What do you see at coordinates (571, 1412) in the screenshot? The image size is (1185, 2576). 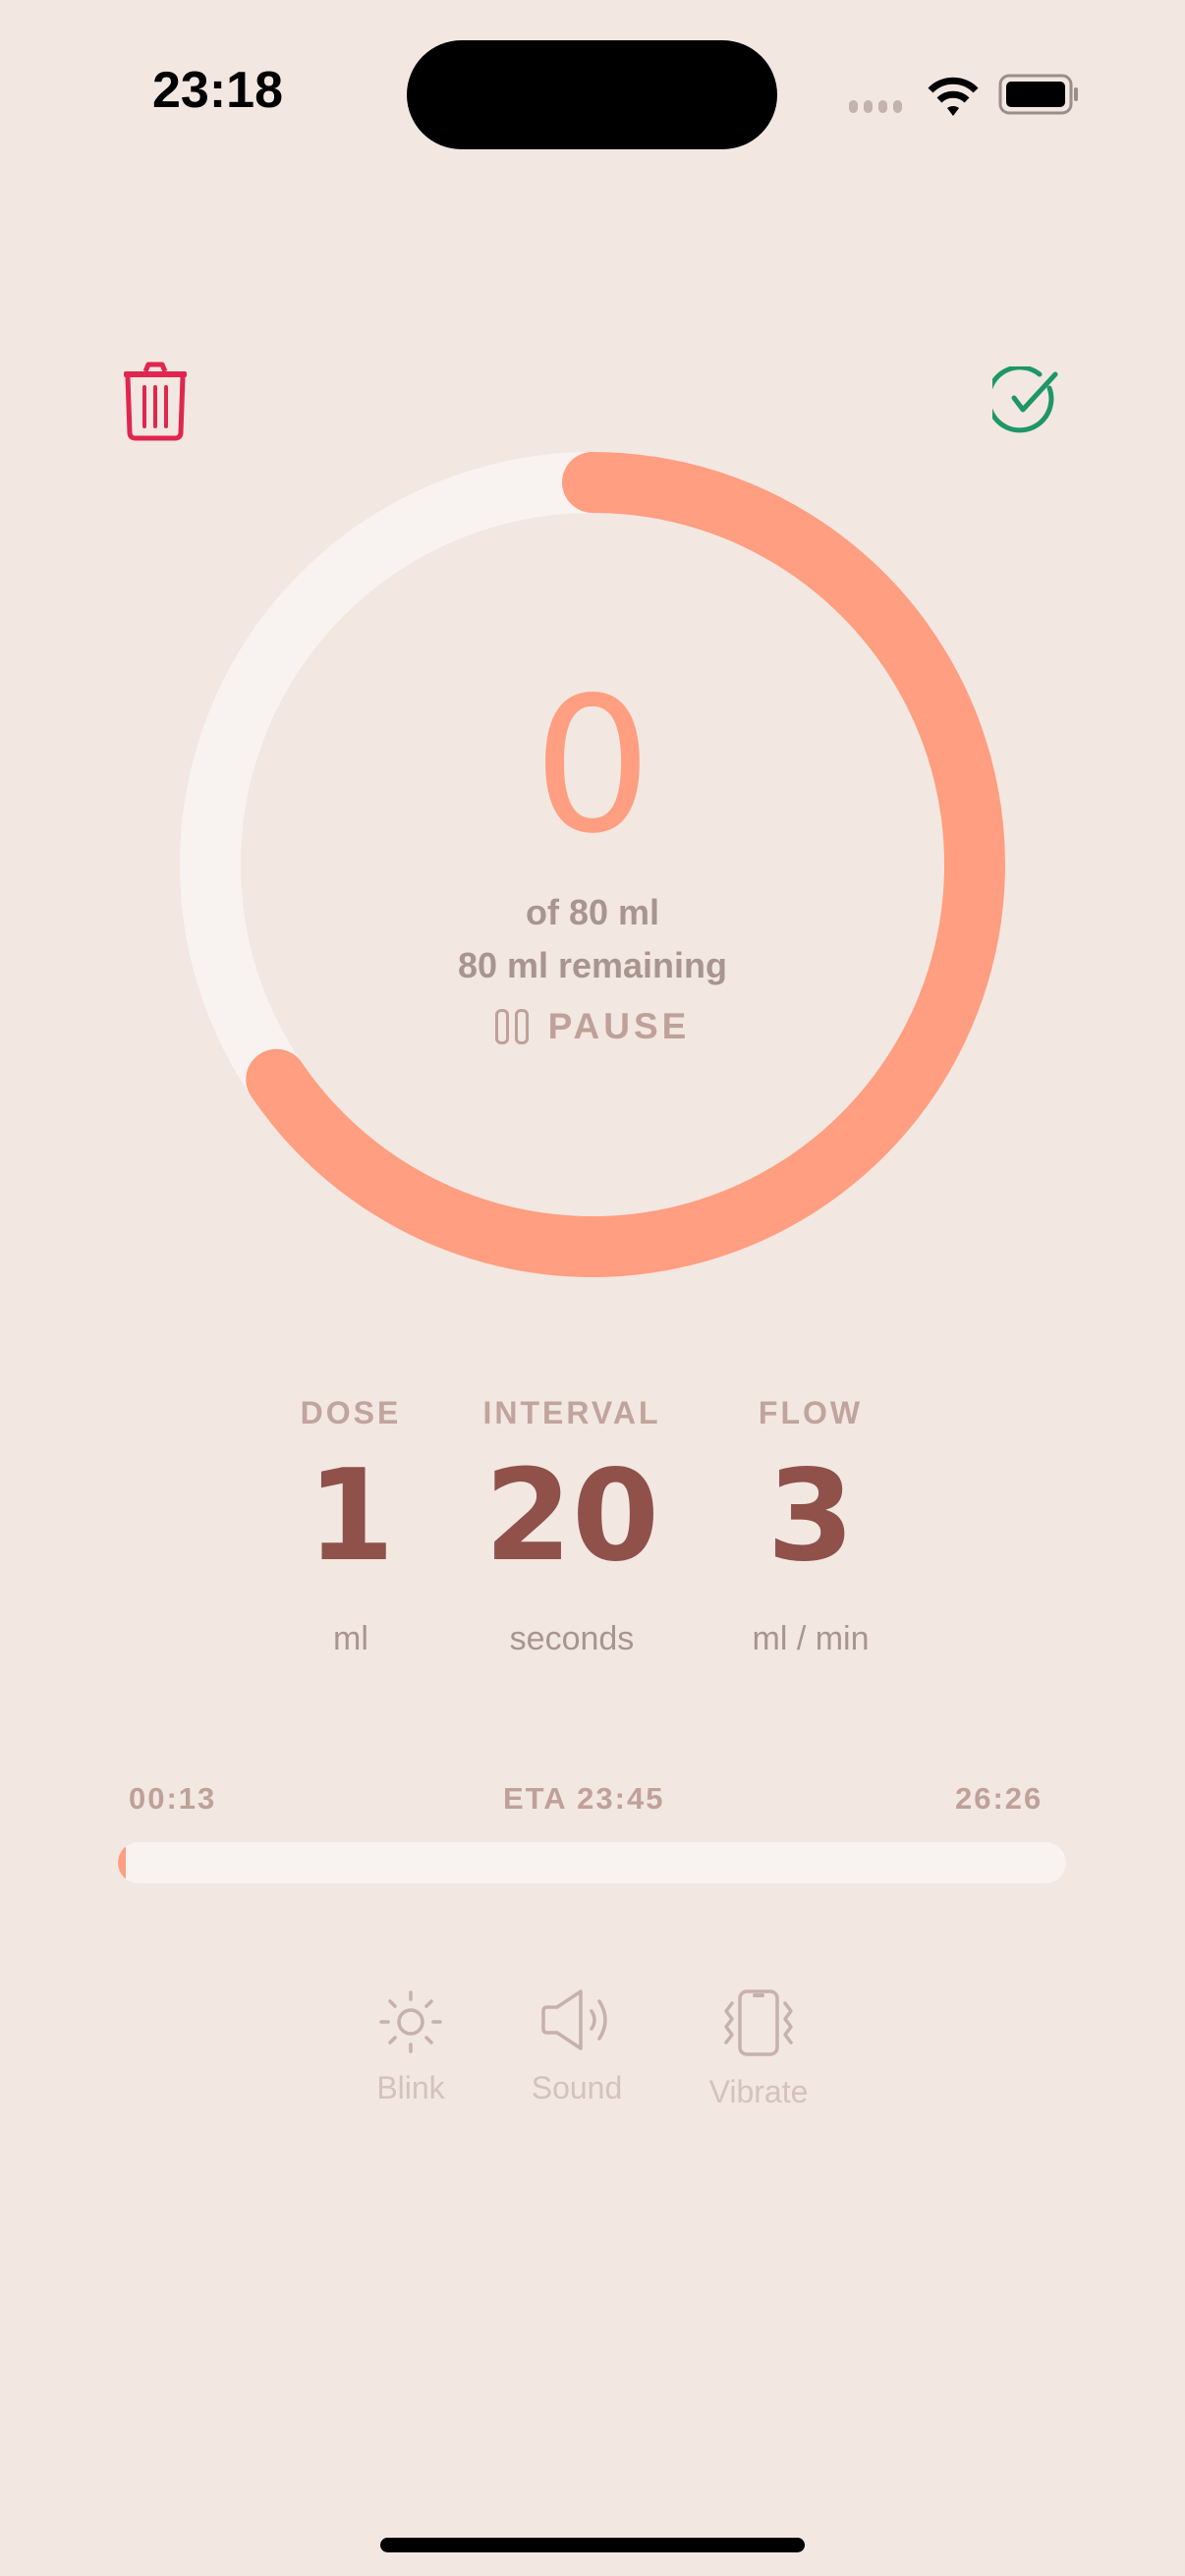 I see `stat-label: INTERVAL` at bounding box center [571, 1412].